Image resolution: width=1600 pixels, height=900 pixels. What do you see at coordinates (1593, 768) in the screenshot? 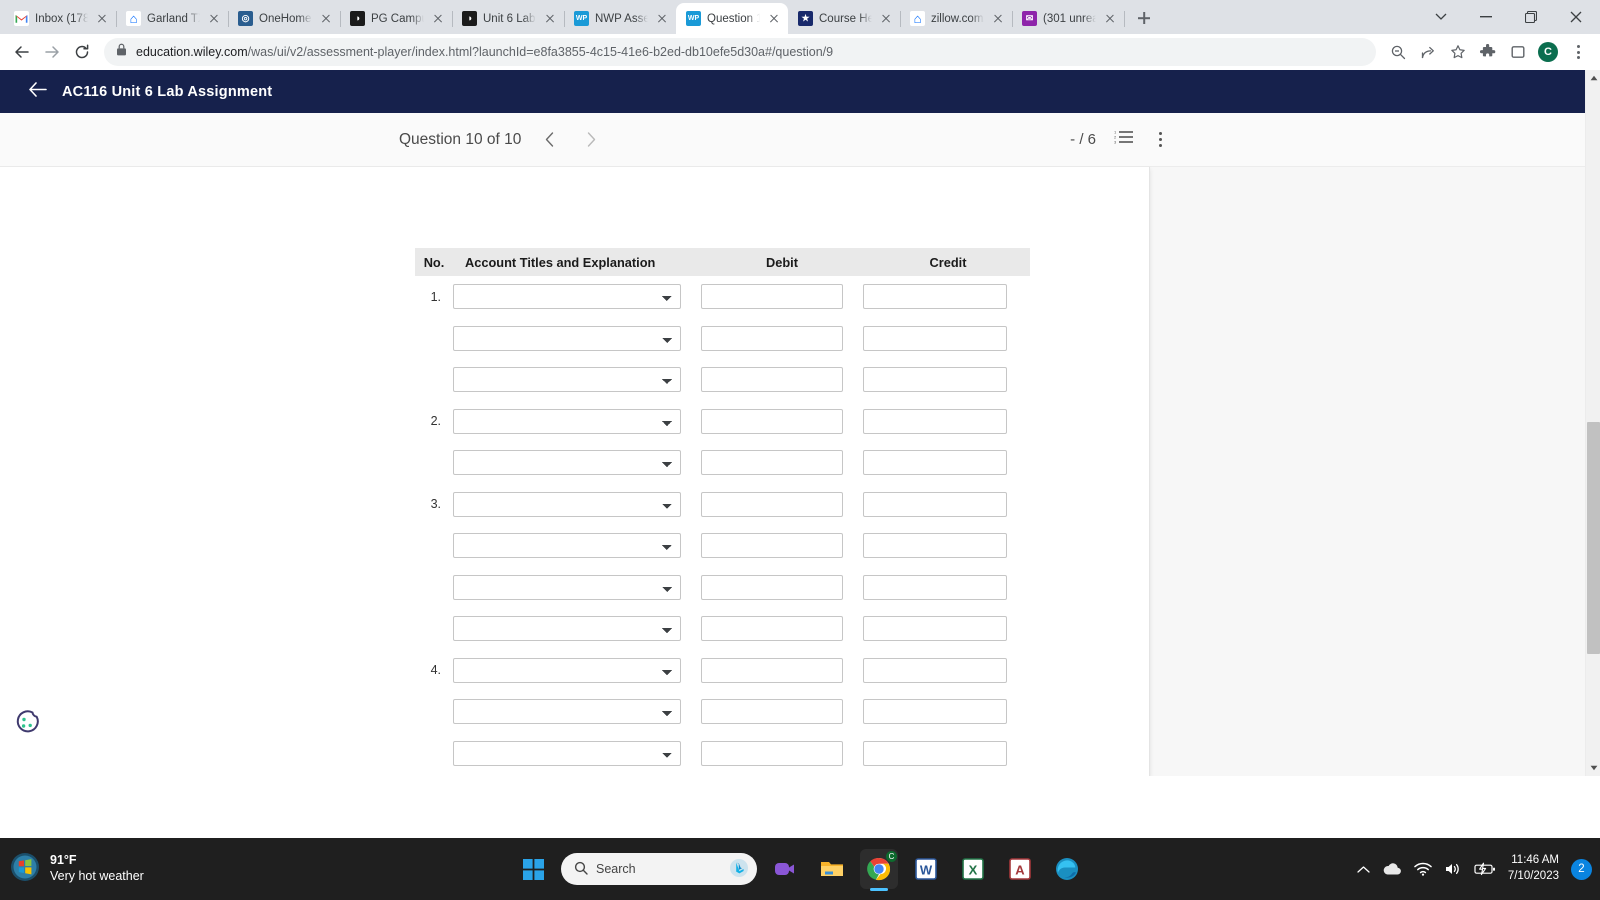
I see `scroll-down-arrow` at bounding box center [1593, 768].